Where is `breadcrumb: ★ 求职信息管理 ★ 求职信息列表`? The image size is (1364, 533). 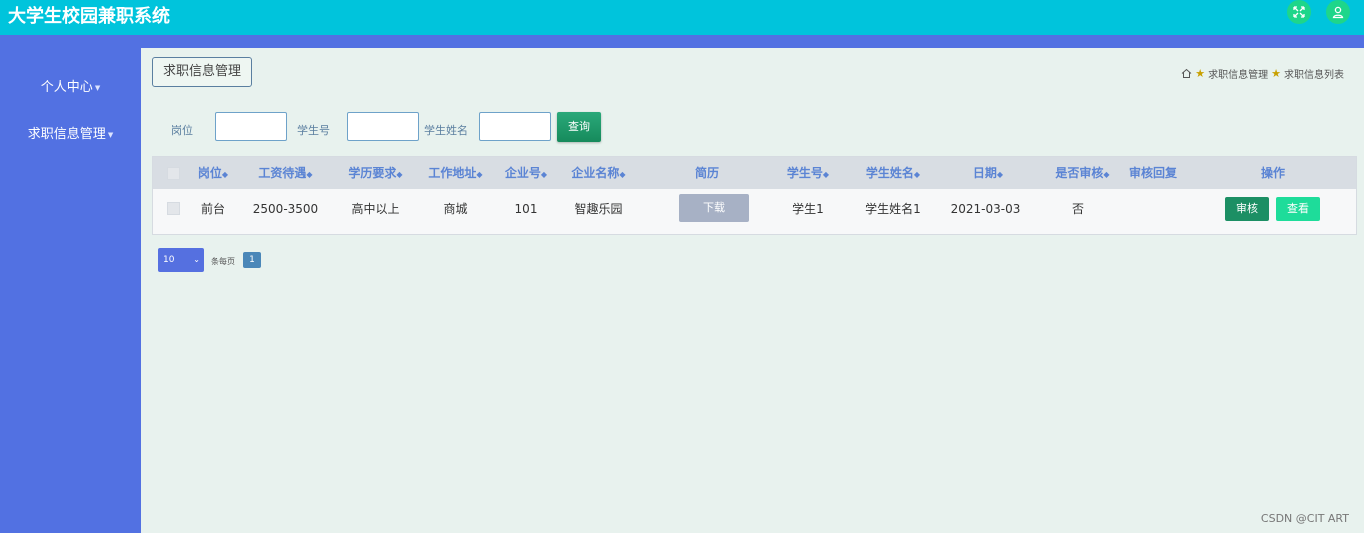
breadcrumb: ★ 求职信息管理 ★ 求职信息列表 is located at coordinates (1262, 73).